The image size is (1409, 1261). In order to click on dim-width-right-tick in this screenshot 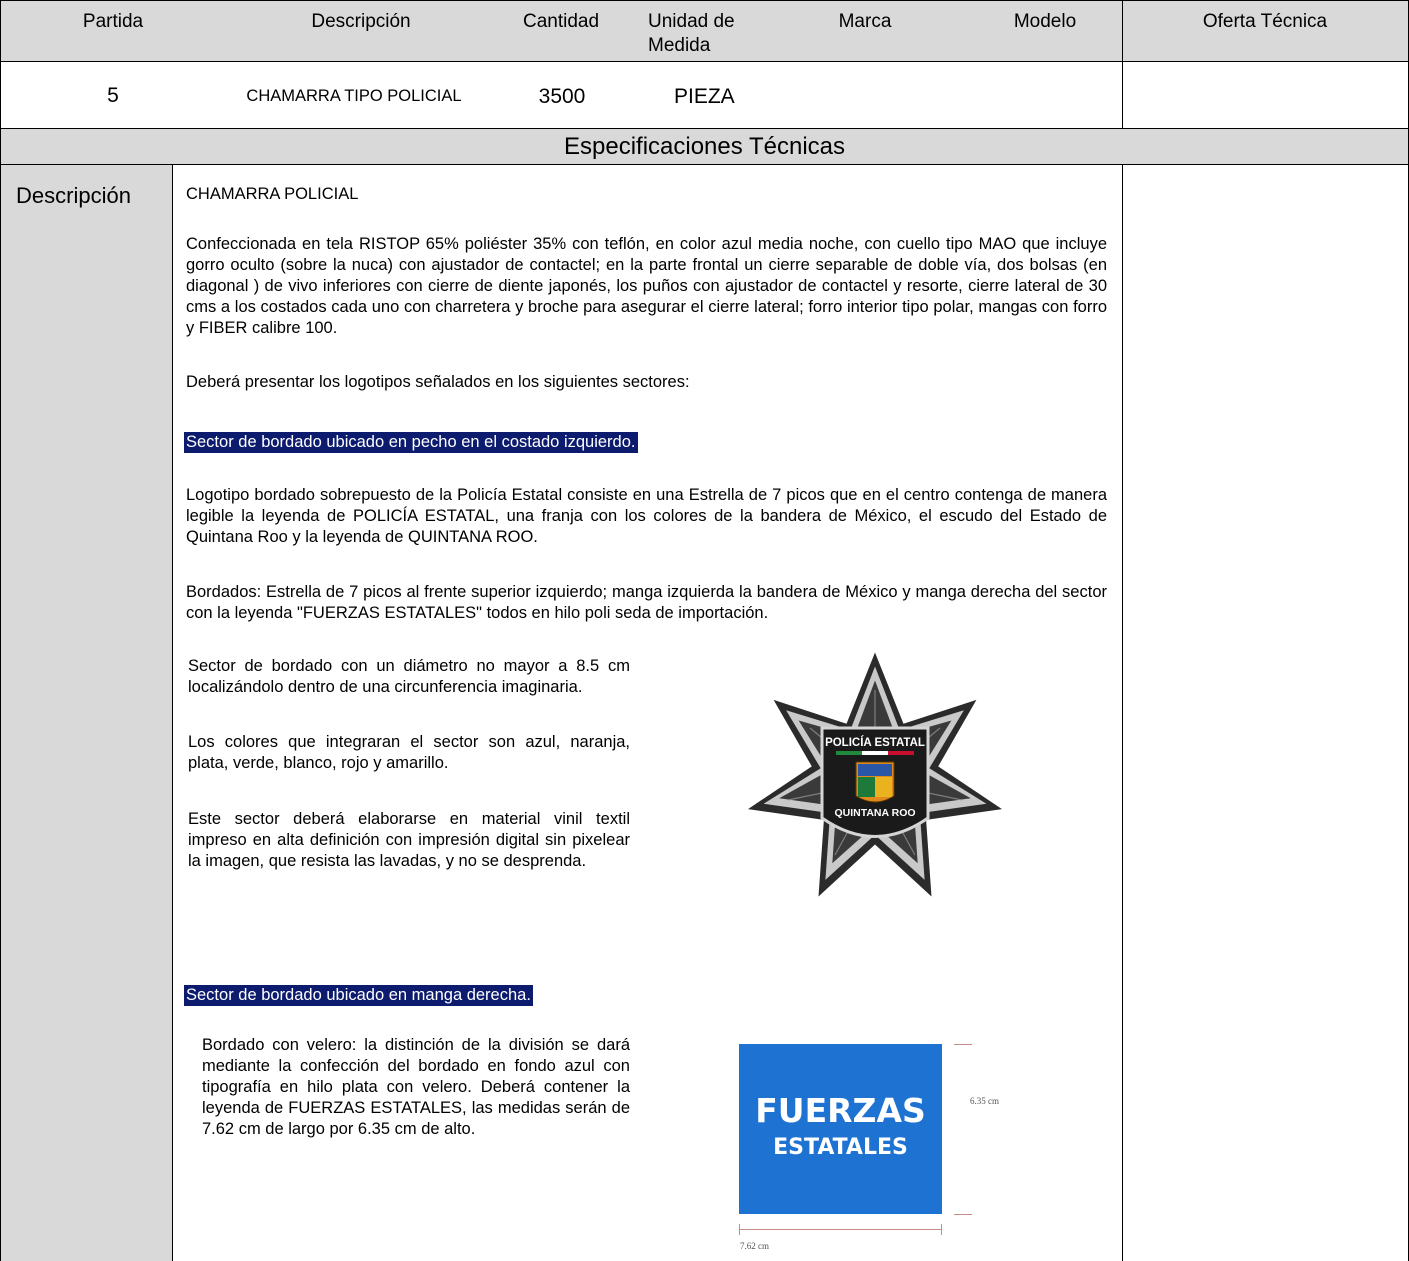, I will do `click(941, 1229)`.